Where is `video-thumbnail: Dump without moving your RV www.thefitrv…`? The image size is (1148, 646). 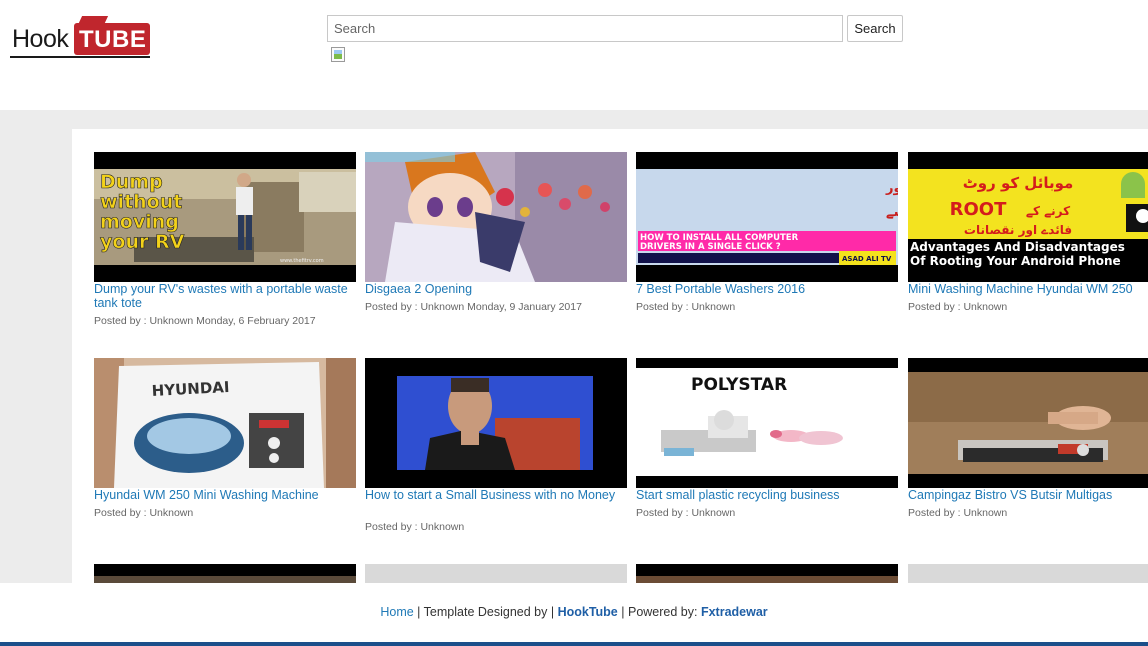 video-thumbnail: Dump without moving your RV www.thefitrv… is located at coordinates (225, 217).